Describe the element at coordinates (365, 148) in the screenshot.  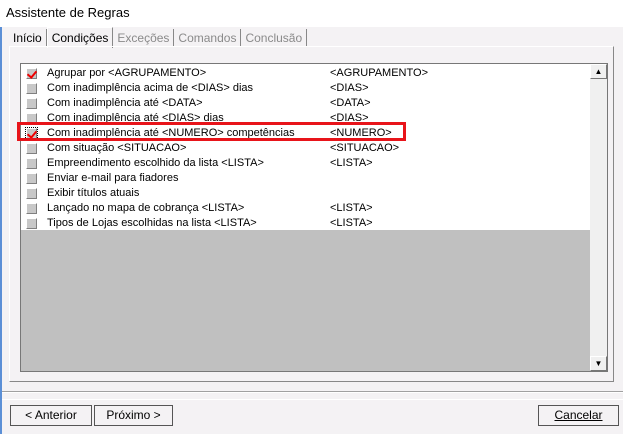
I see `rule-param: <SITUACAO>` at that location.